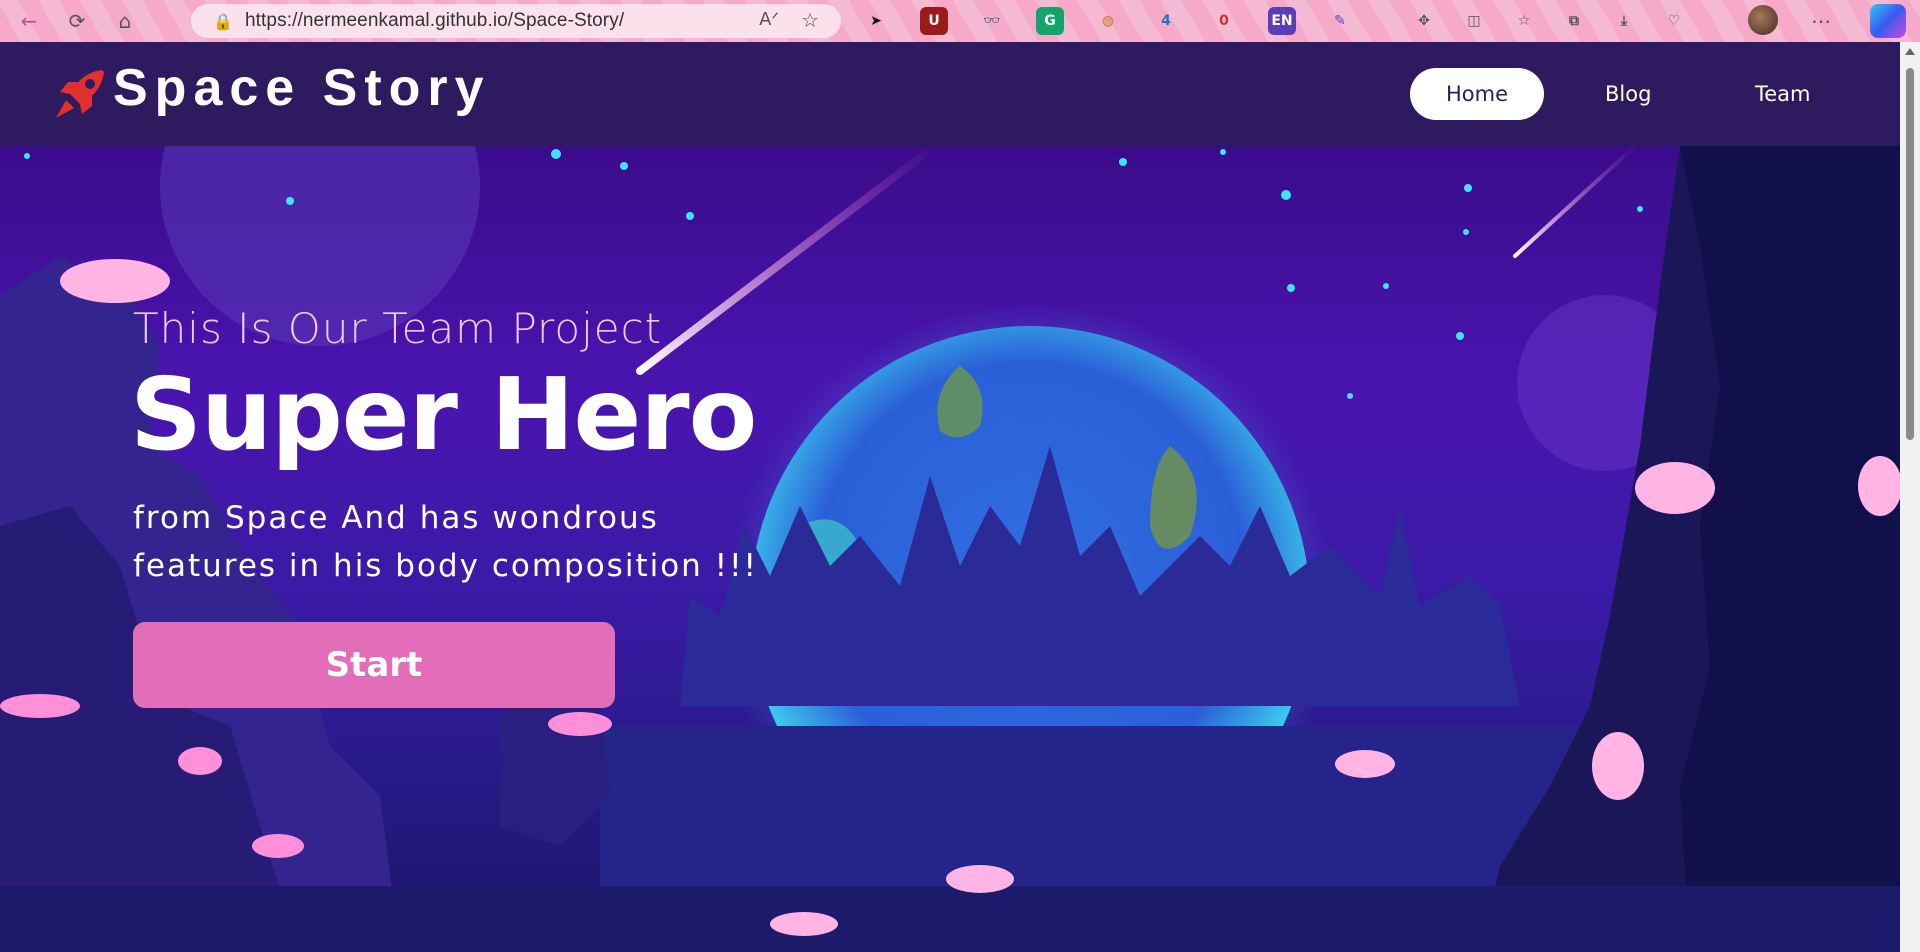  I want to click on start-button: Start, so click(374, 665).